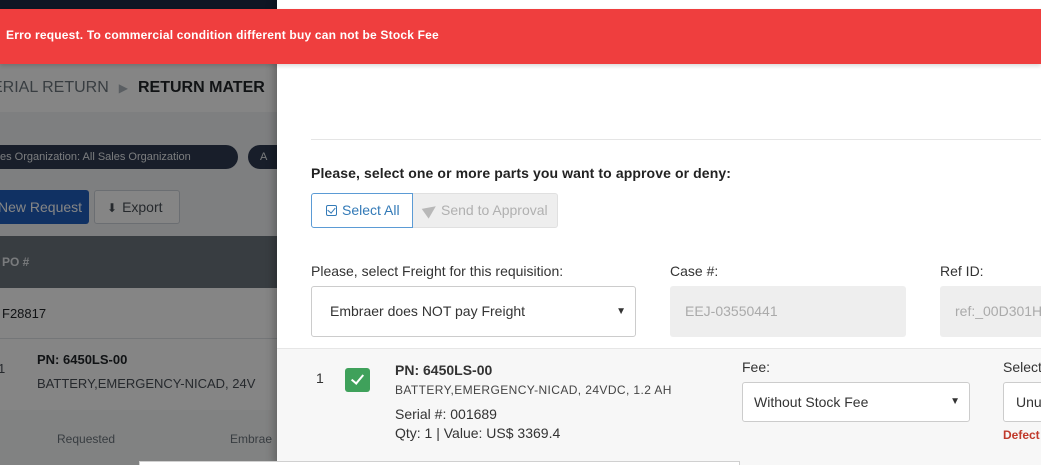 The height and width of the screenshot is (465, 1041). I want to click on checkbox-icon, so click(331, 210).